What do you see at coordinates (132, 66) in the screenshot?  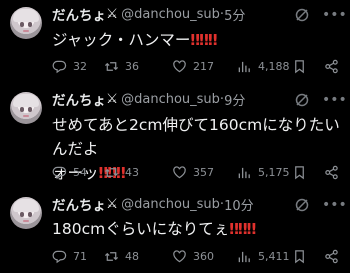 I see `retweet-count: 36` at bounding box center [132, 66].